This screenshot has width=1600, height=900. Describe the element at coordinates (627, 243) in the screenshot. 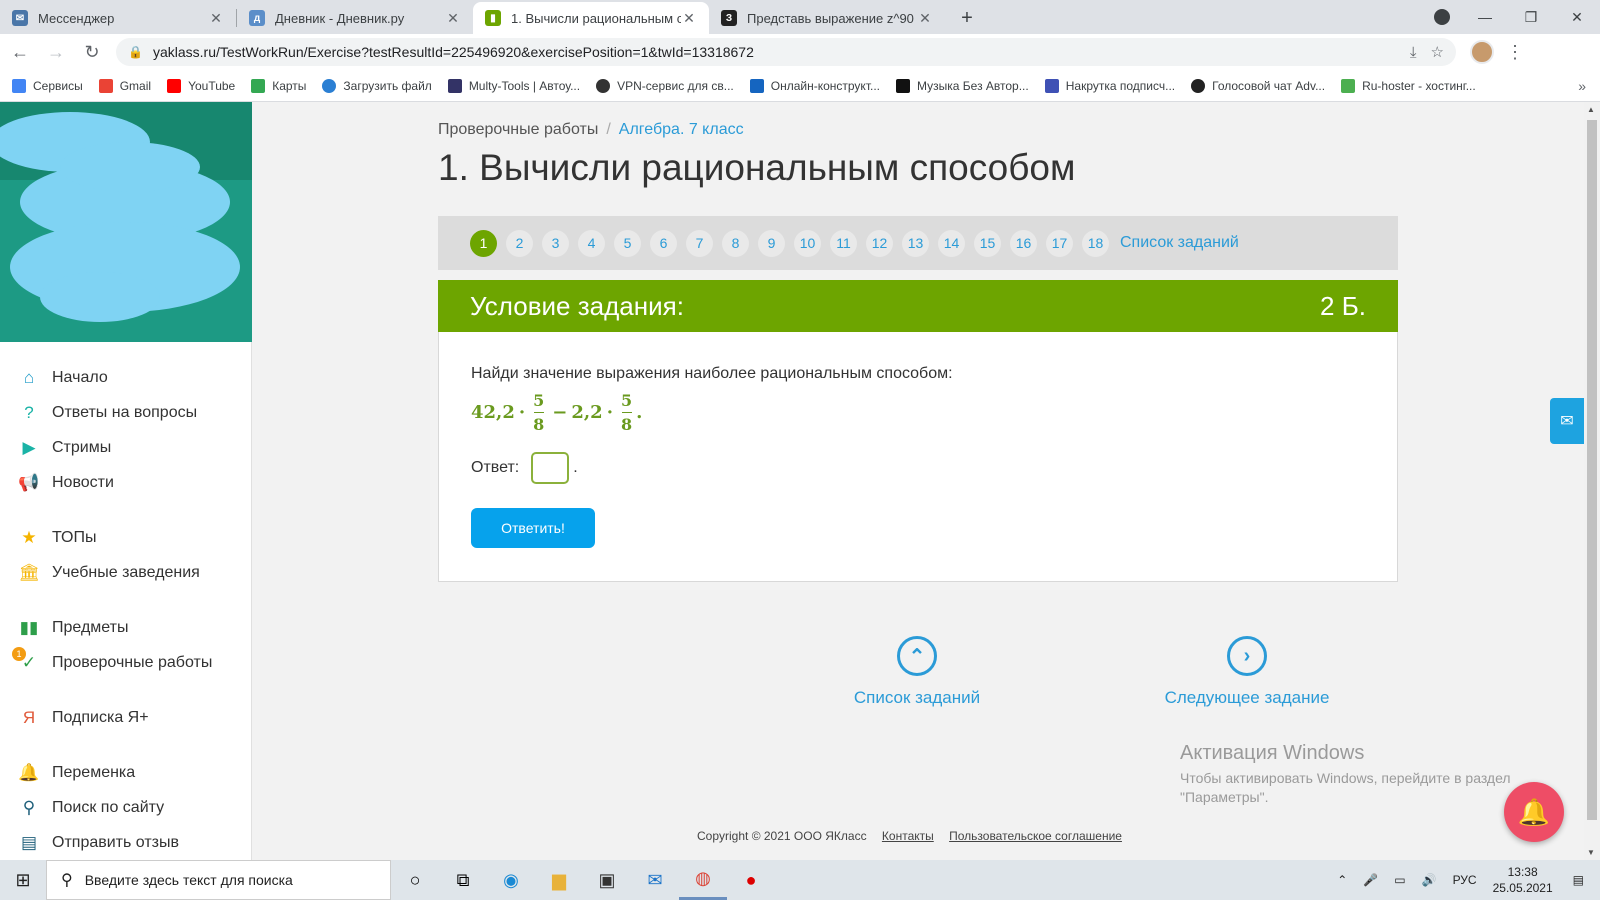

I see `pager-item: 5` at that location.